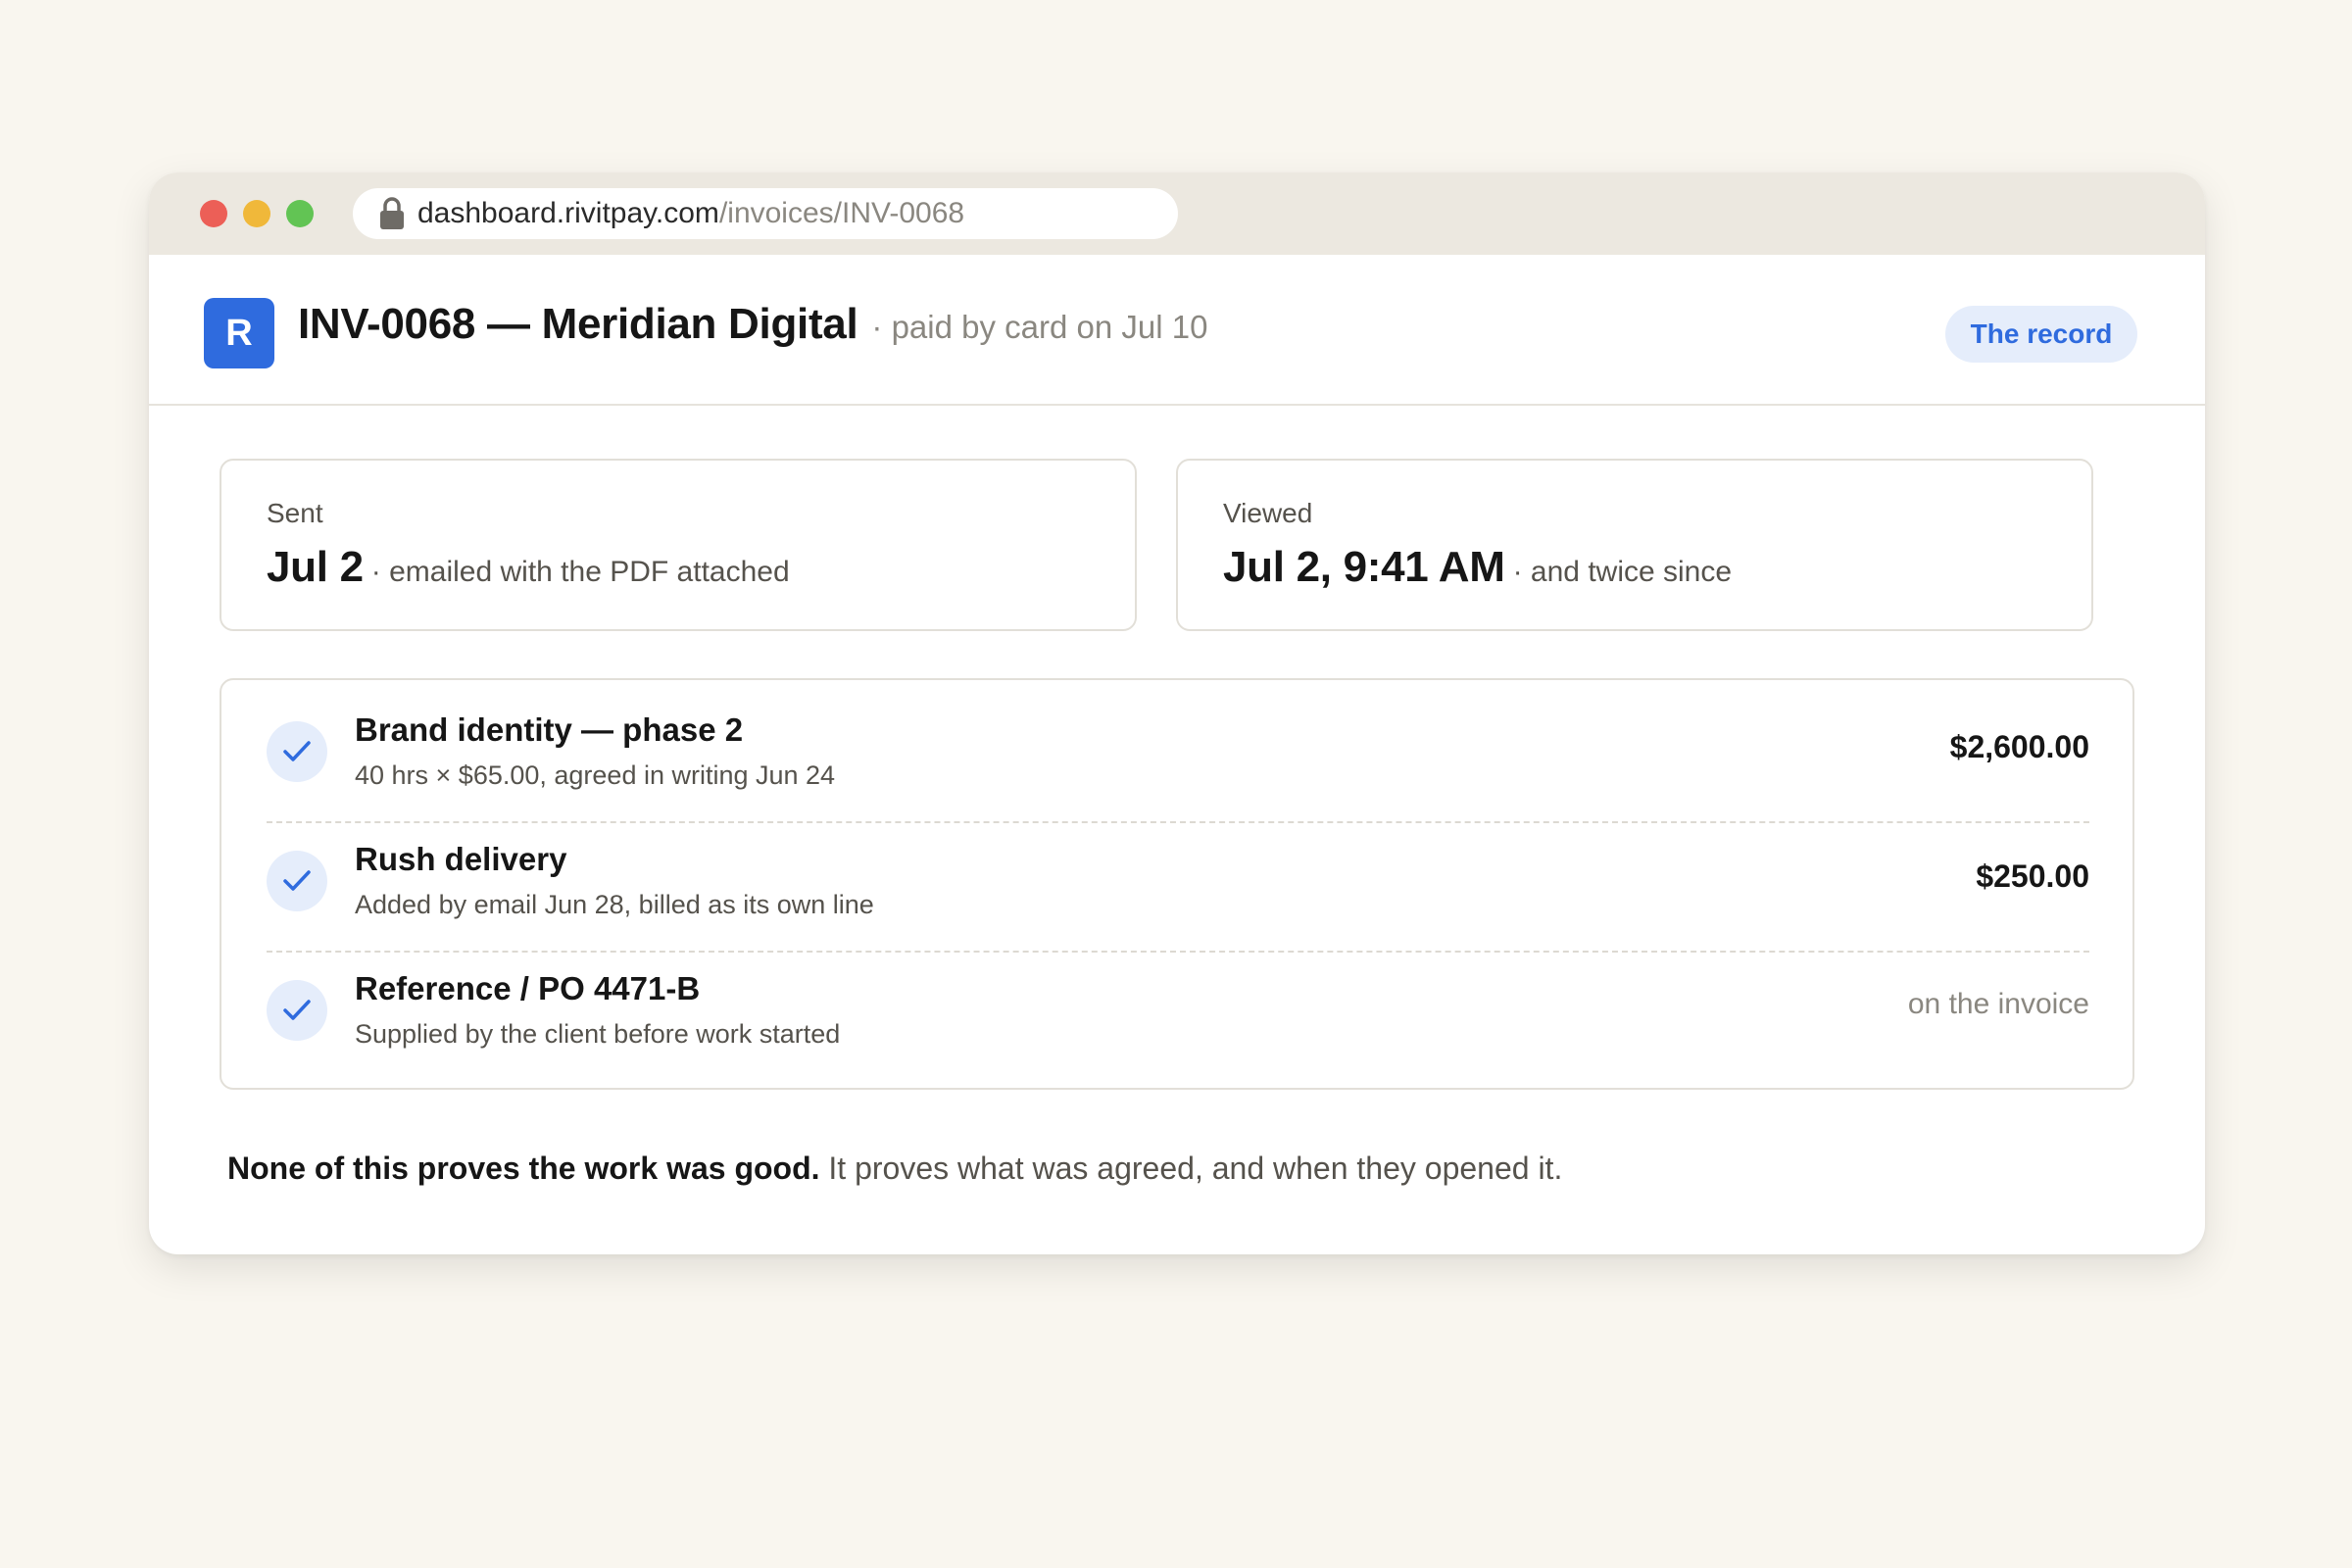  Describe the element at coordinates (295, 513) in the screenshot. I see `sent-label: Sent` at that location.